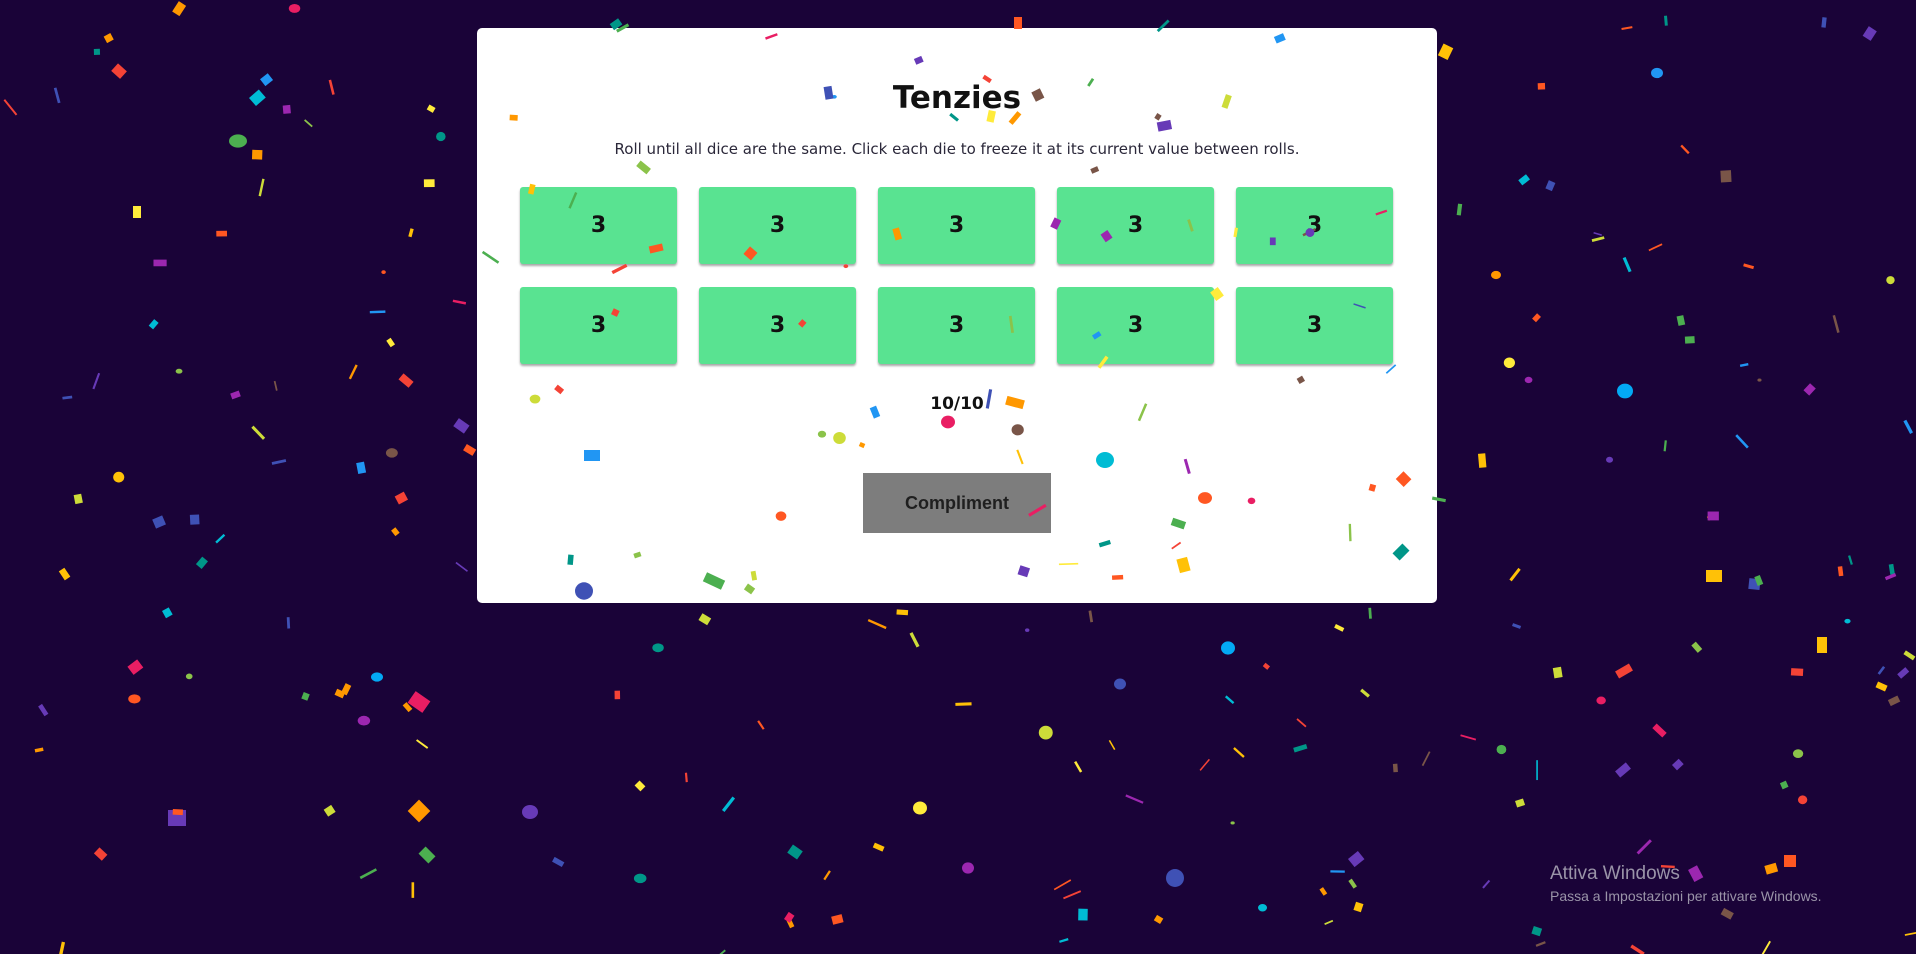  Describe the element at coordinates (957, 98) in the screenshot. I see `page-title: Tenzies` at that location.